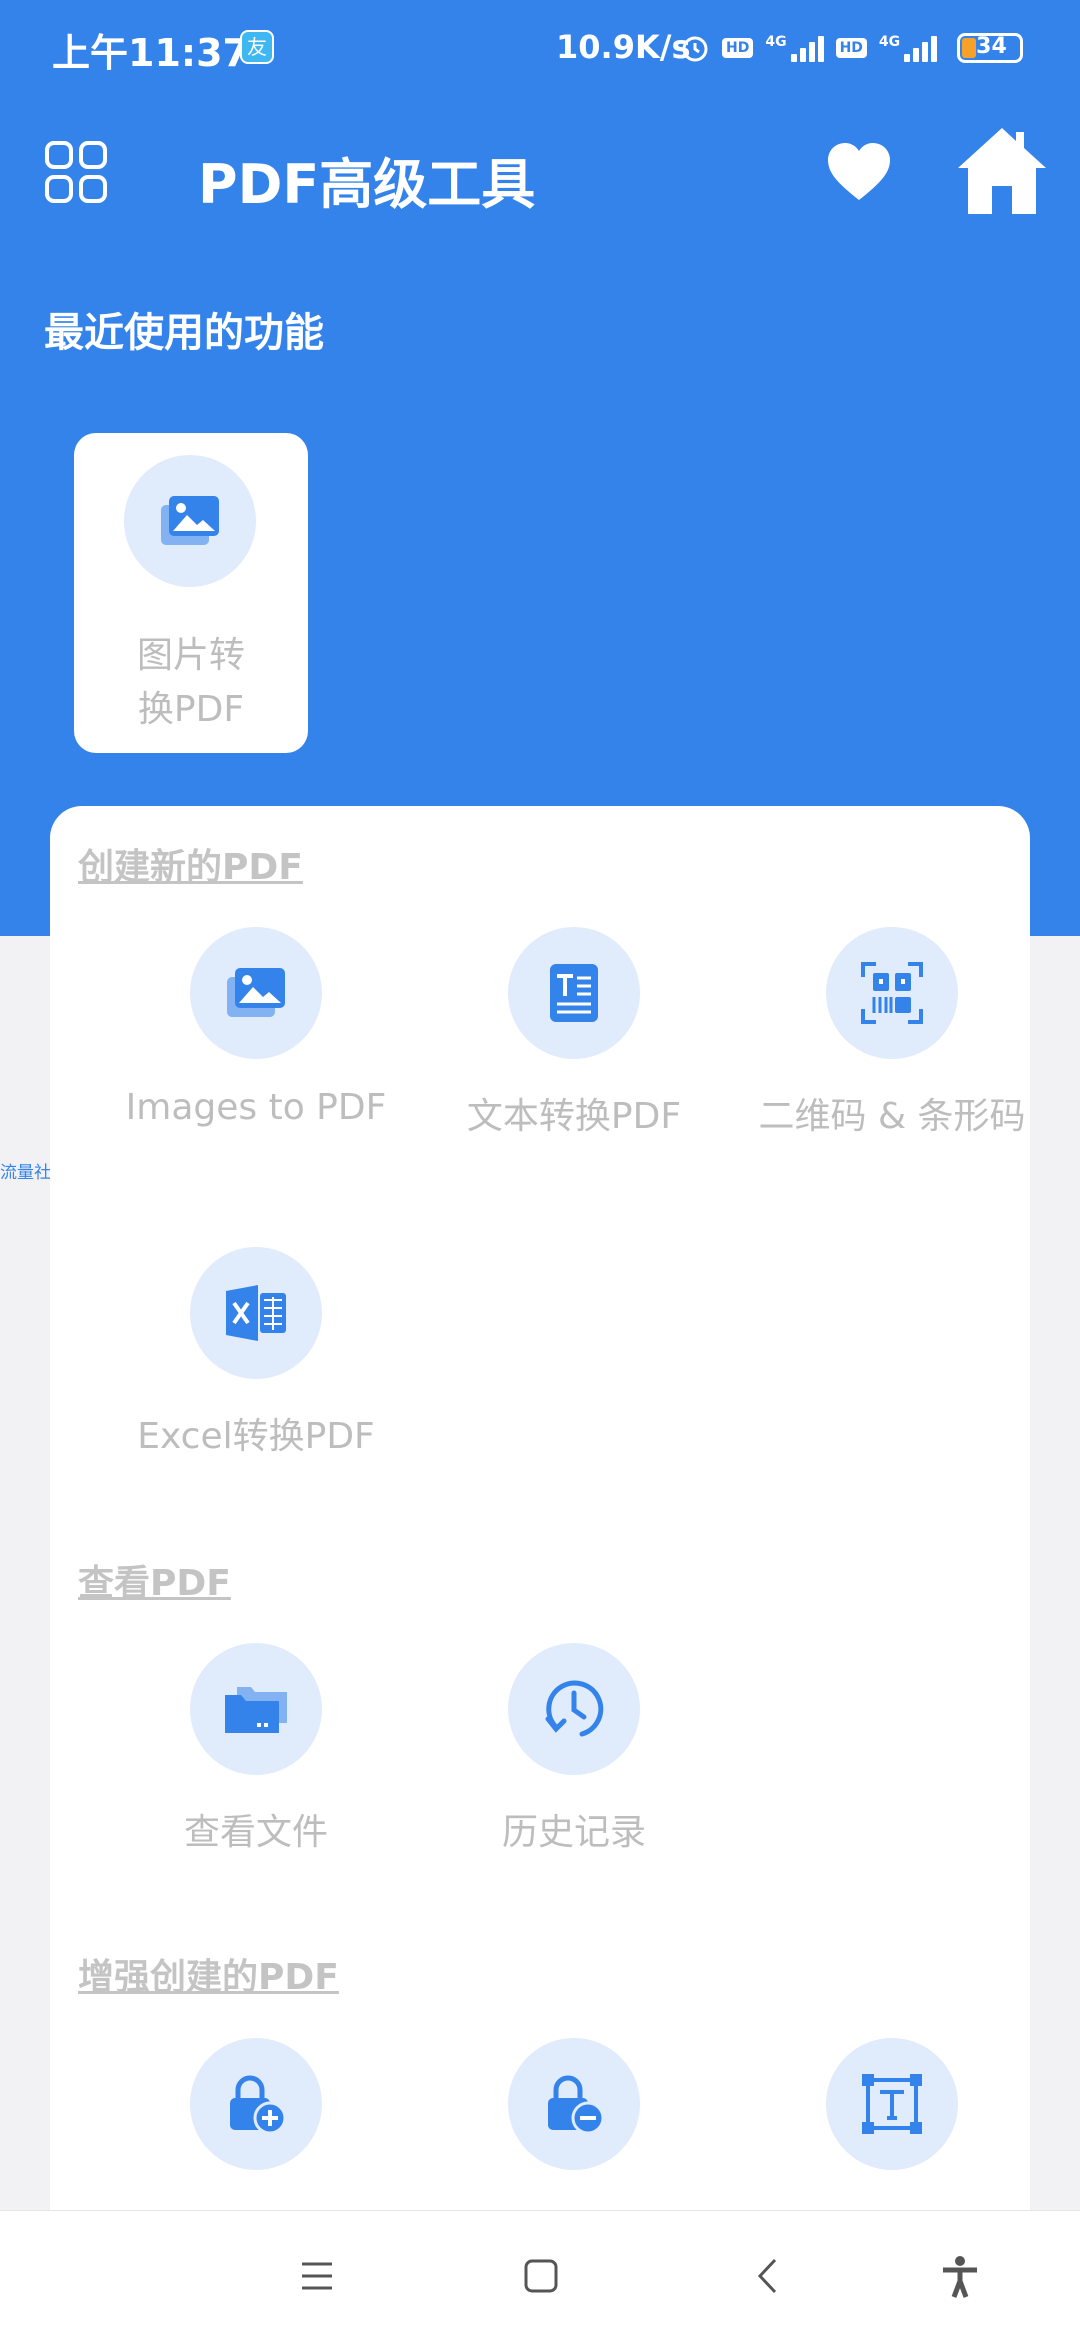  I want to click on tool-qr-barcode: 二维码 & 条形码, so click(892, 1077).